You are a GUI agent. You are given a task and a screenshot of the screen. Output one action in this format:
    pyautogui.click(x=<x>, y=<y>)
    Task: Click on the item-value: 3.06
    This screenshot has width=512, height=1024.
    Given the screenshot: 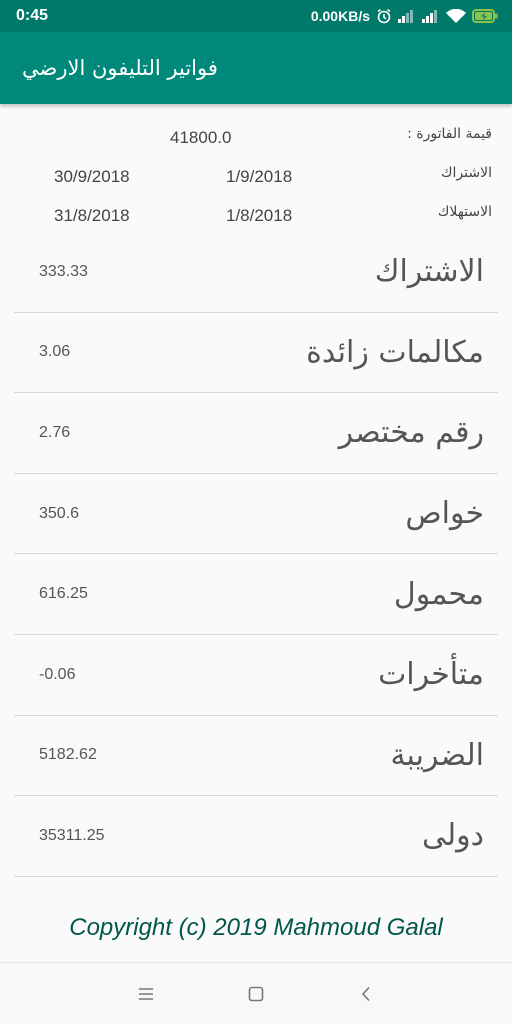 What is the action you would take?
    pyautogui.click(x=55, y=352)
    